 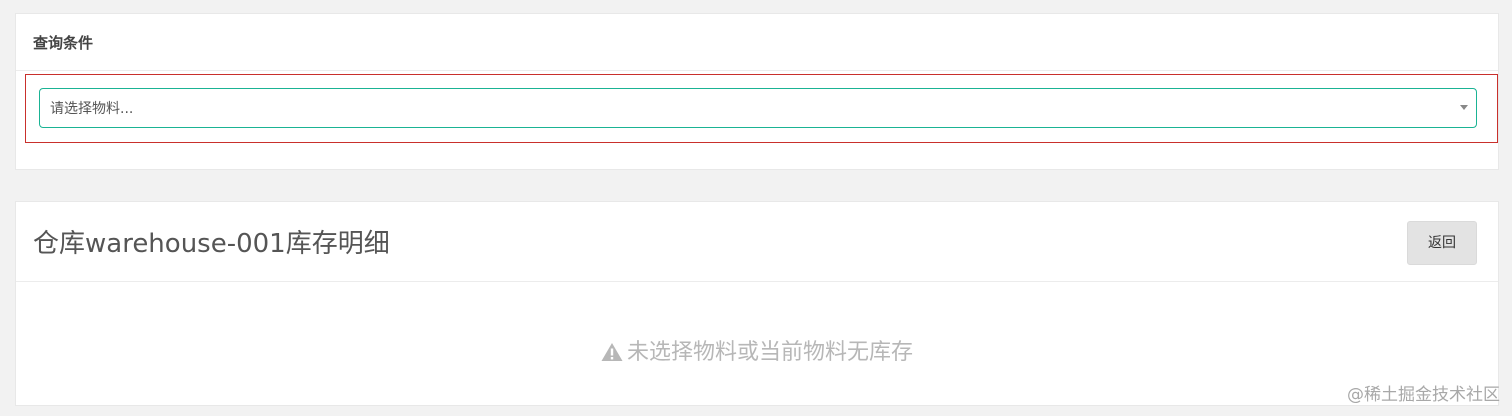 I want to click on watermark: @稀土掘金技术社区, so click(x=1423, y=395).